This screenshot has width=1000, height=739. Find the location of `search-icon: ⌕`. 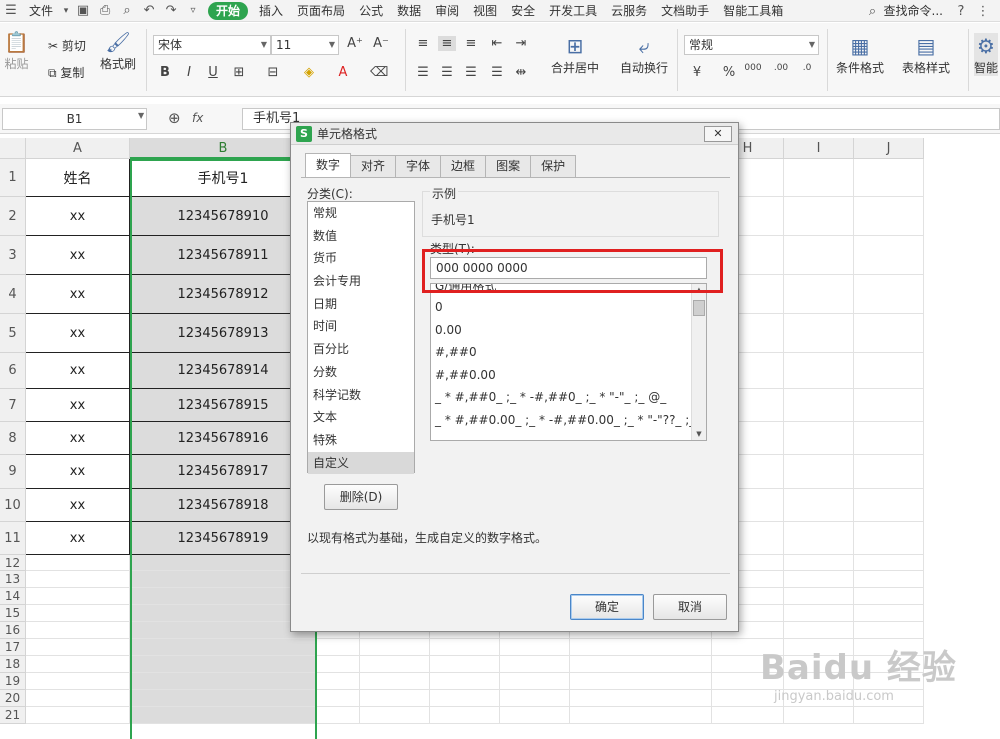

search-icon: ⌕ is located at coordinates (873, 11).